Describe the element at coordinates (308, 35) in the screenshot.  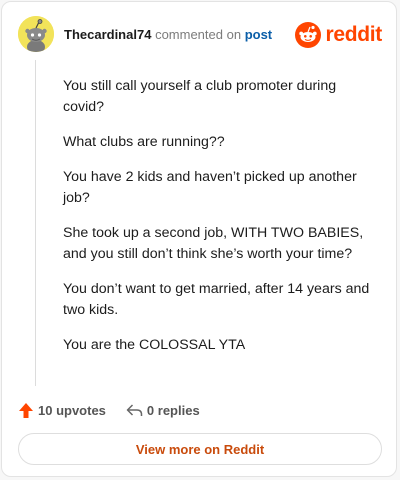
I see `reddit-logo-icon` at that location.